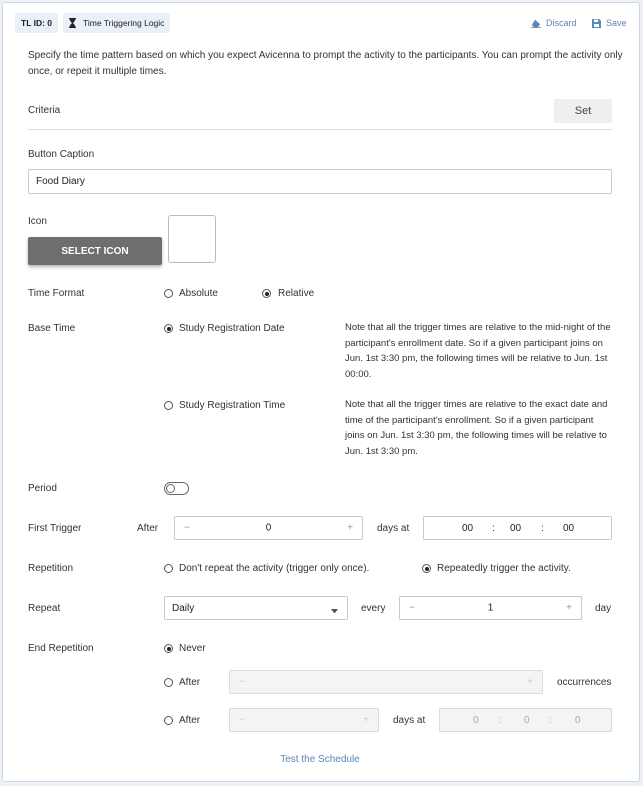  I want to click on repeat-interval-value: 1, so click(490, 608).